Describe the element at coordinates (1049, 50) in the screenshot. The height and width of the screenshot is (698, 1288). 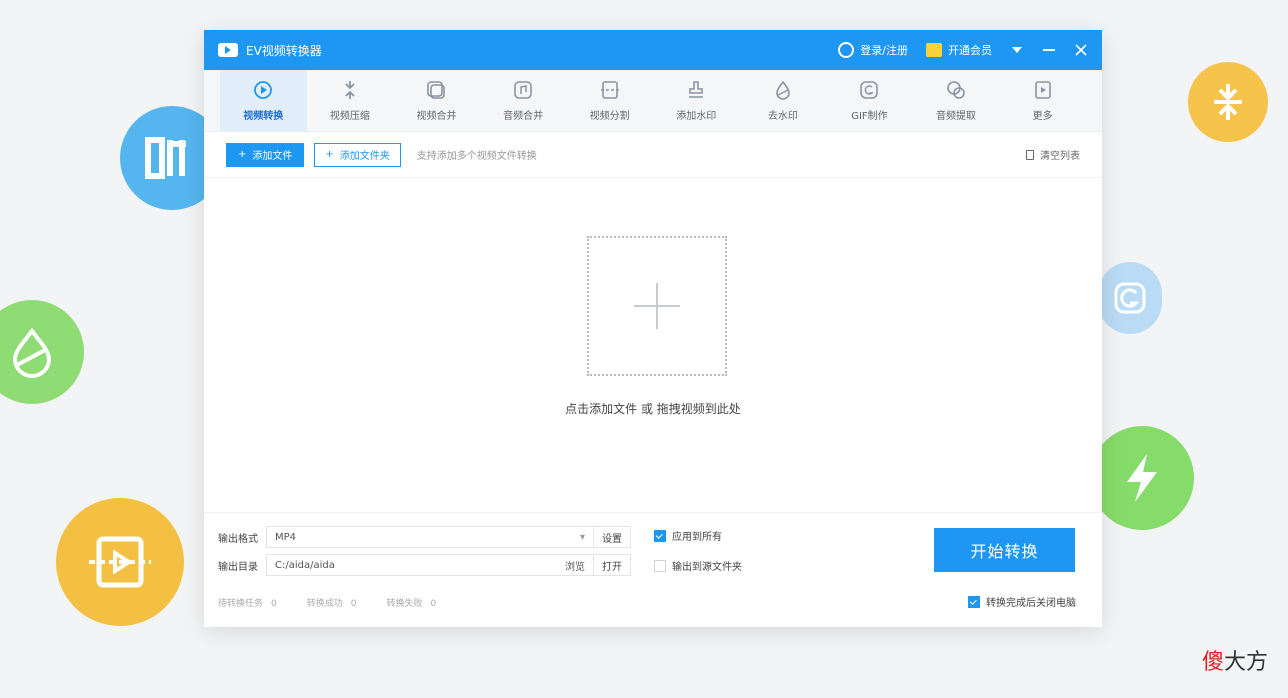
I see `minimize-icon` at that location.